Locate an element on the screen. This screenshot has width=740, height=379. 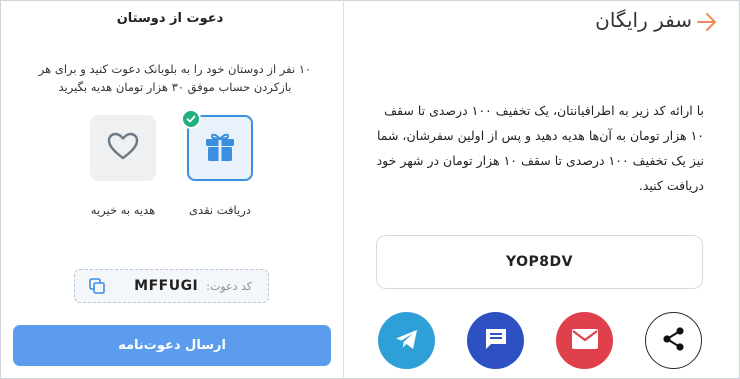
sms-icon is located at coordinates (496, 341).